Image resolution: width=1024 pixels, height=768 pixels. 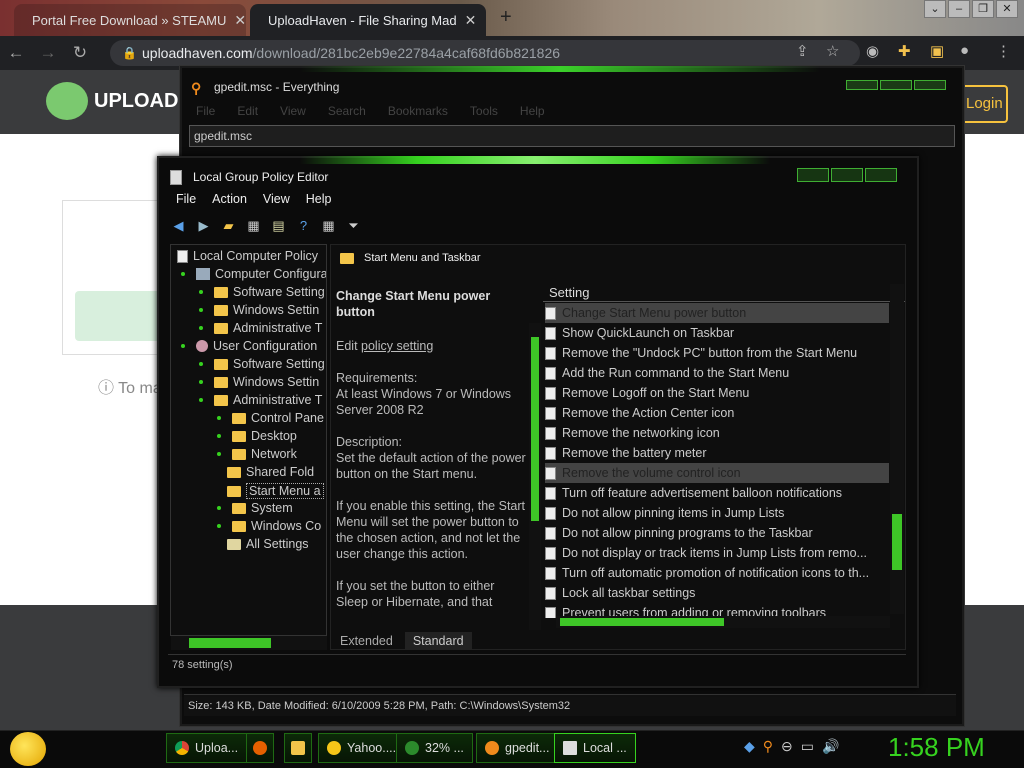 What do you see at coordinates (484, 111) in the screenshot?
I see `menu-tools: Tools` at bounding box center [484, 111].